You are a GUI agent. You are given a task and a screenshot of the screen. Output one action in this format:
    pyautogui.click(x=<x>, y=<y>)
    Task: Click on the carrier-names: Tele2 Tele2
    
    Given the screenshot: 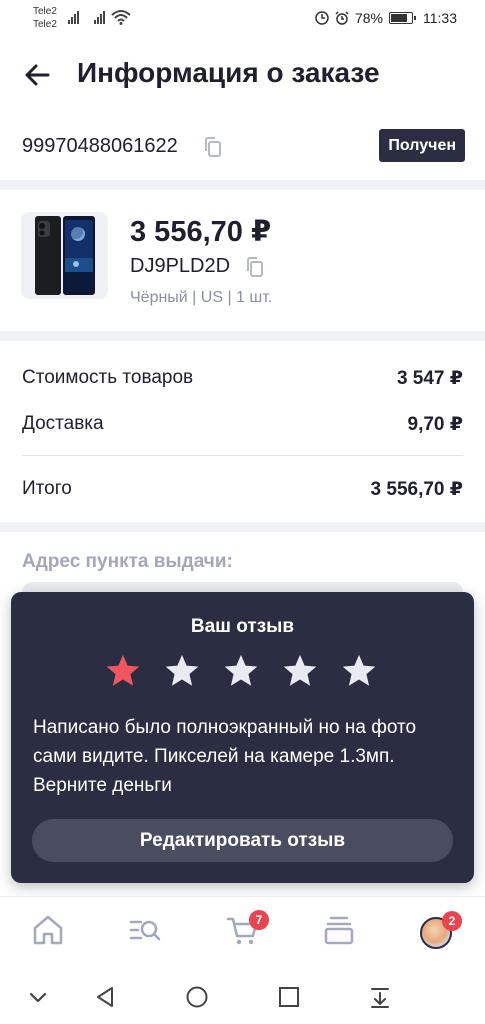 What is the action you would take?
    pyautogui.click(x=45, y=18)
    